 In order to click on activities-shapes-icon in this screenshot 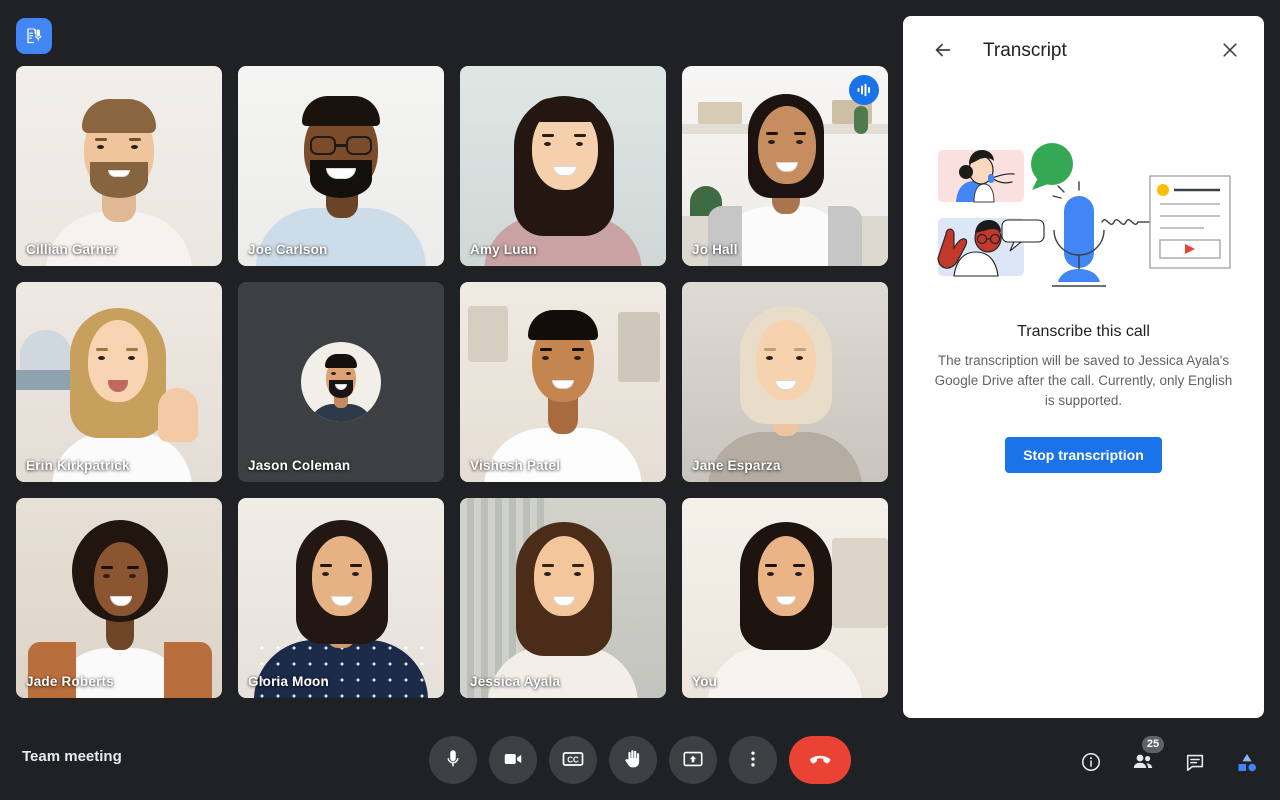, I will do `click(1247, 763)`.